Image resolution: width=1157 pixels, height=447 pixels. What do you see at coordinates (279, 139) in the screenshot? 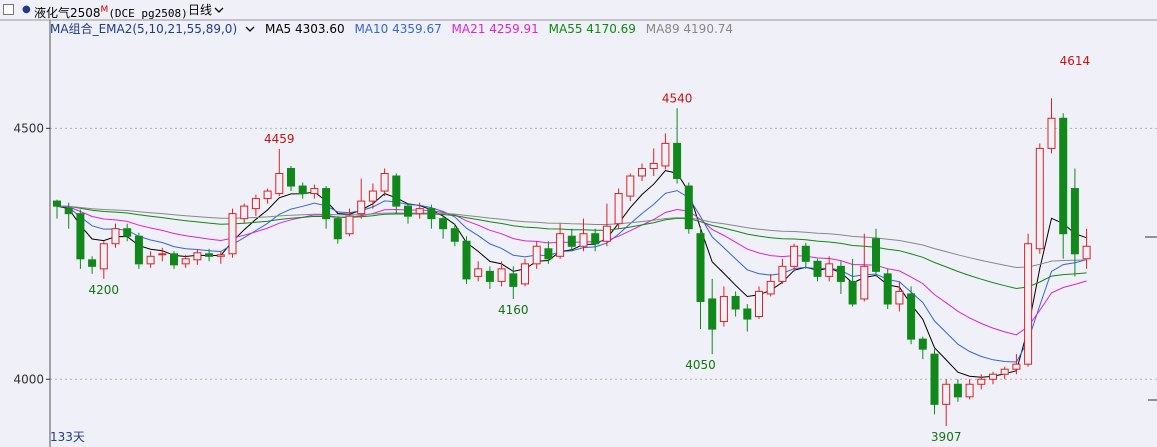
I see `annotation-high-4459: 4459` at bounding box center [279, 139].